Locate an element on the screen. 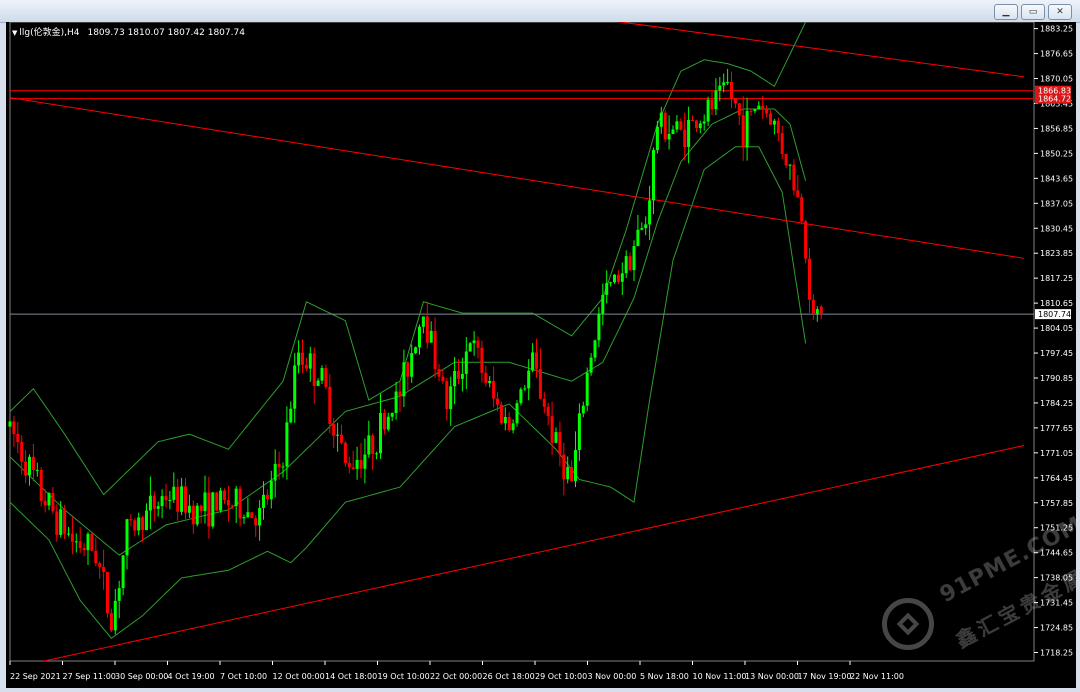 This screenshot has height=692, width=1080. y-tick-label: 1724.85 is located at coordinates (1056, 628).